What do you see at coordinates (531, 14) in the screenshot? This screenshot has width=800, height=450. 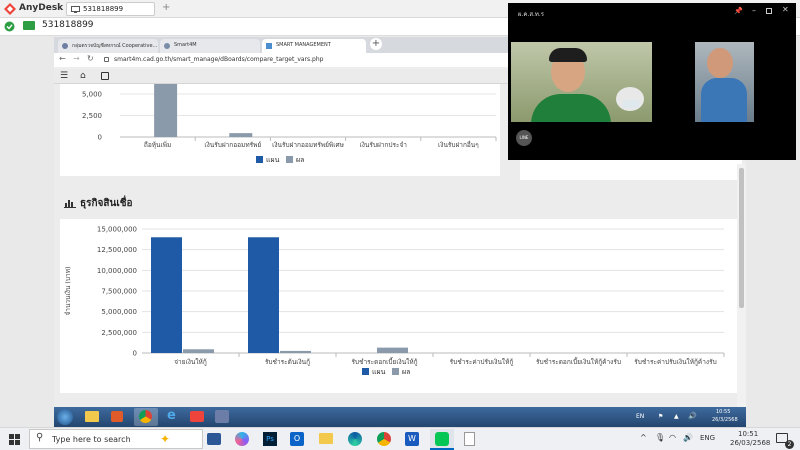 I see `call-title: ผ.ค.ส.ท.ร` at bounding box center [531, 14].